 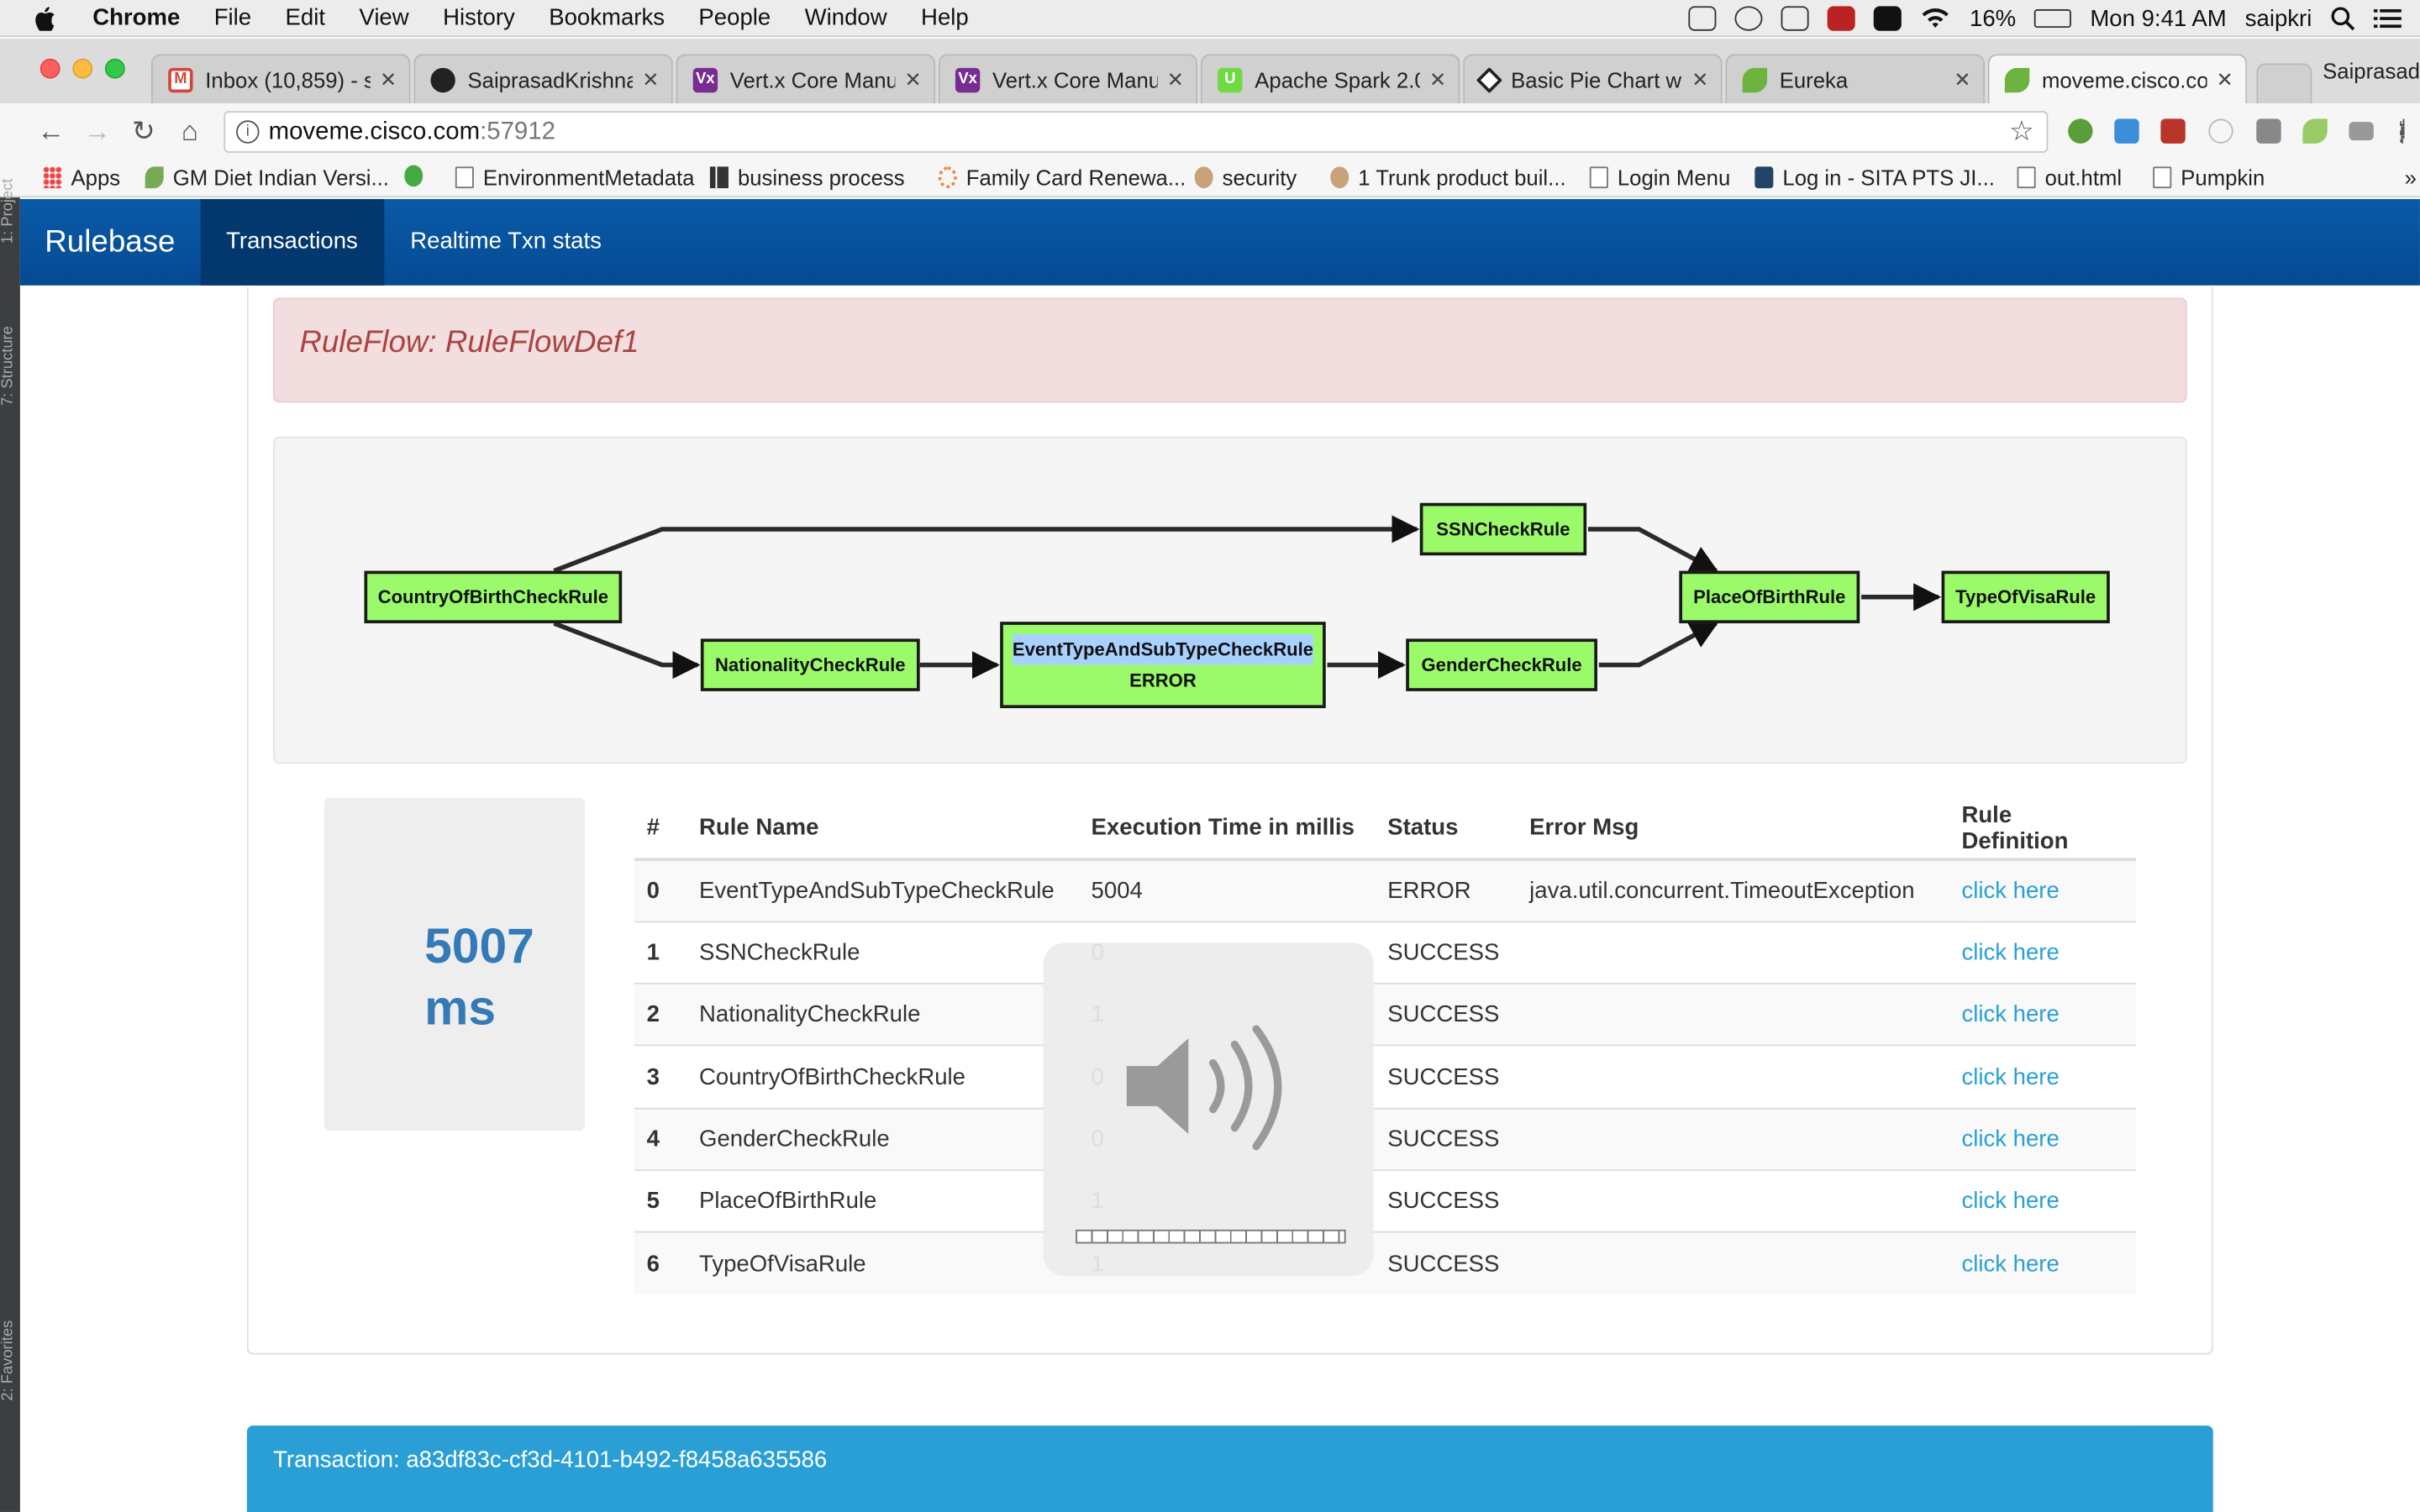 I want to click on flow-node-country-of-birth: CountryOfBirthCheckRule, so click(x=494, y=597).